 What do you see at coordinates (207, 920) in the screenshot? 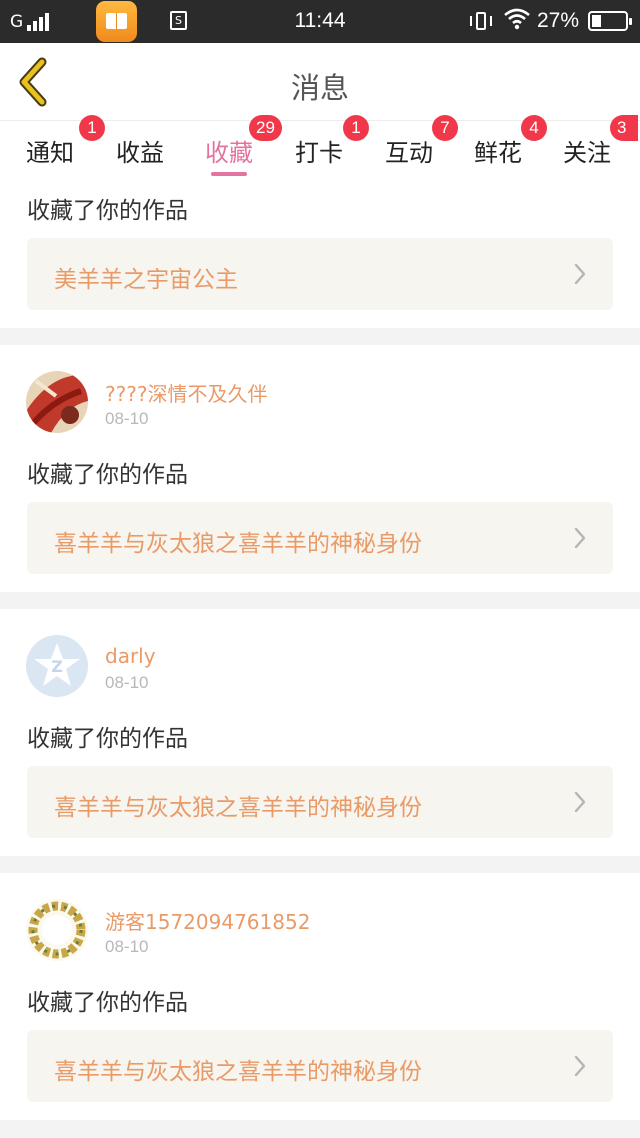
I see `username: 游客1572094761852` at bounding box center [207, 920].